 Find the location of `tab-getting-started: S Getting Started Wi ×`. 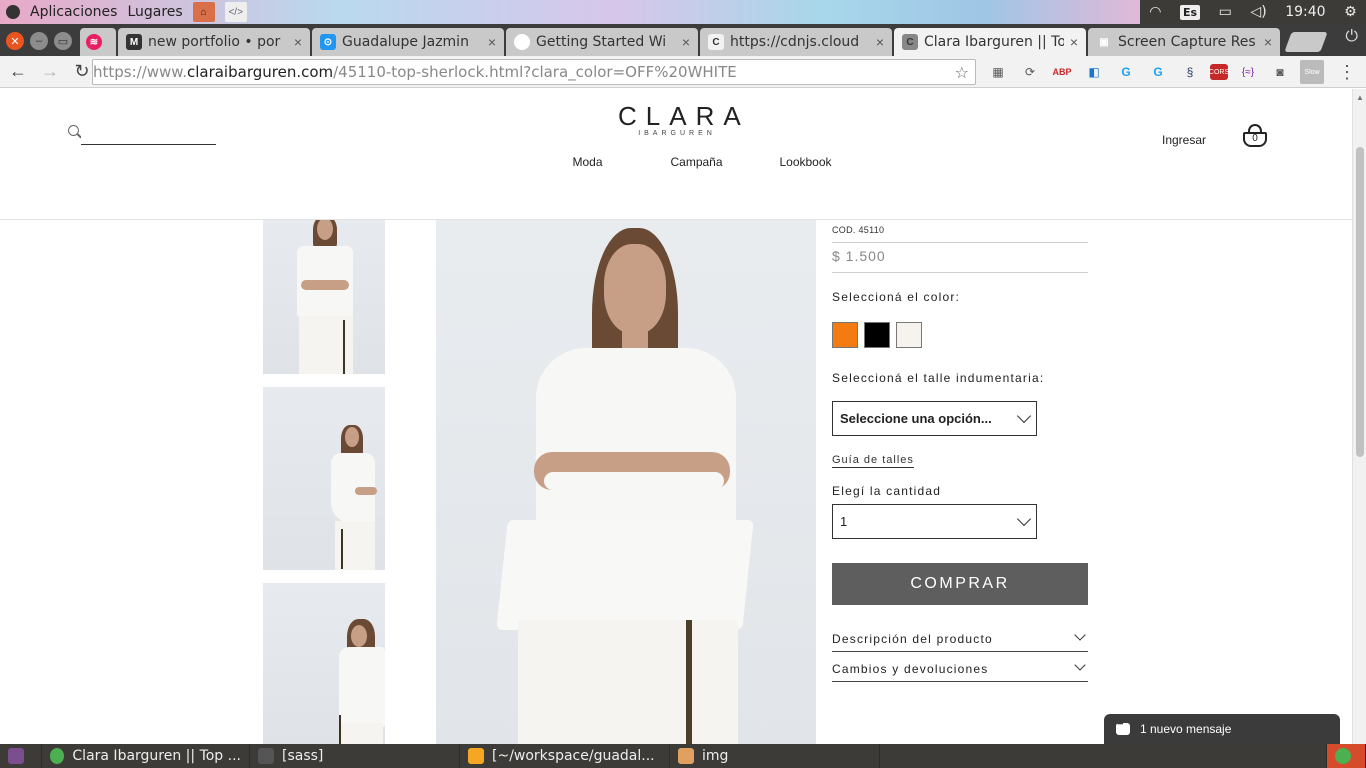

tab-getting-started: S Getting Started Wi × is located at coordinates (602, 42).